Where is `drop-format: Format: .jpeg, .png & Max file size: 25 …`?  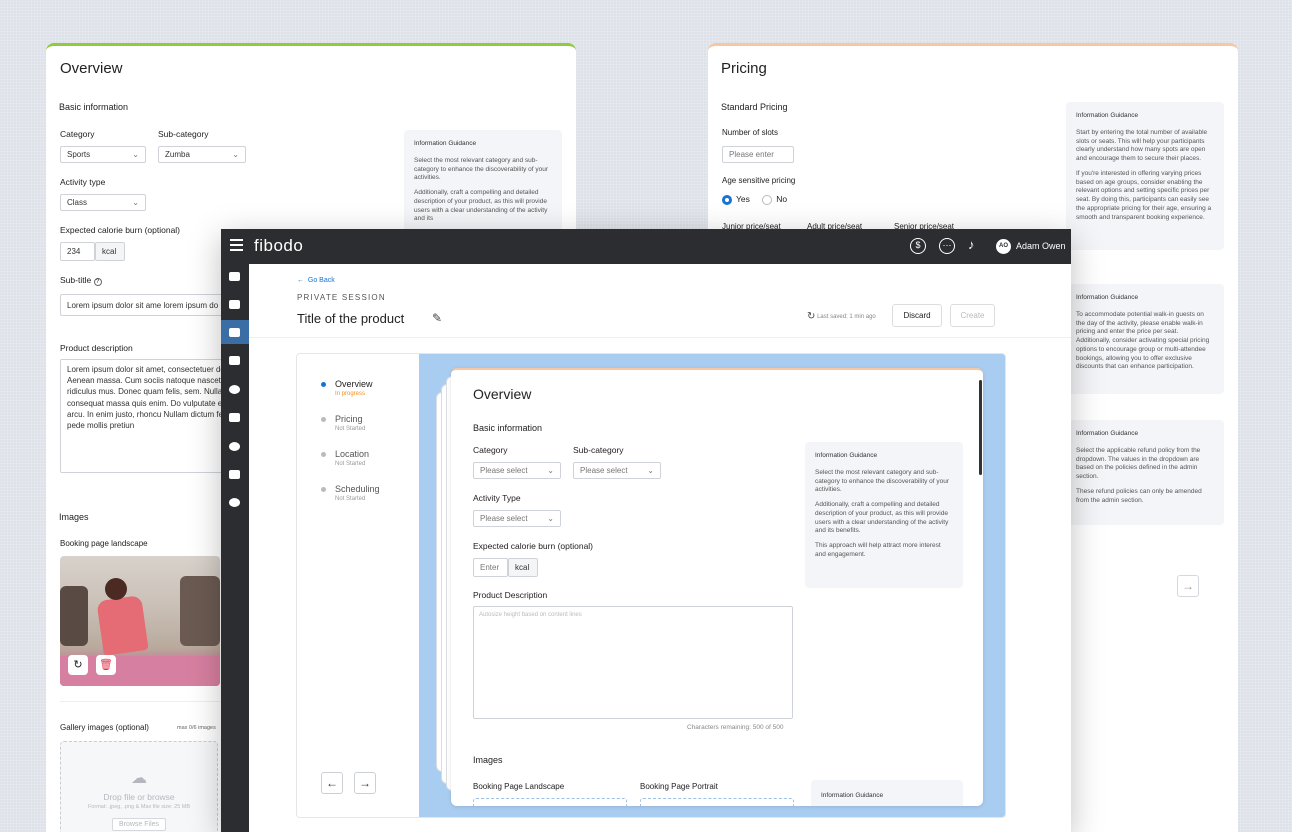 drop-format: Format: .jpeg, .png & Max file size: 25 … is located at coordinates (139, 807).